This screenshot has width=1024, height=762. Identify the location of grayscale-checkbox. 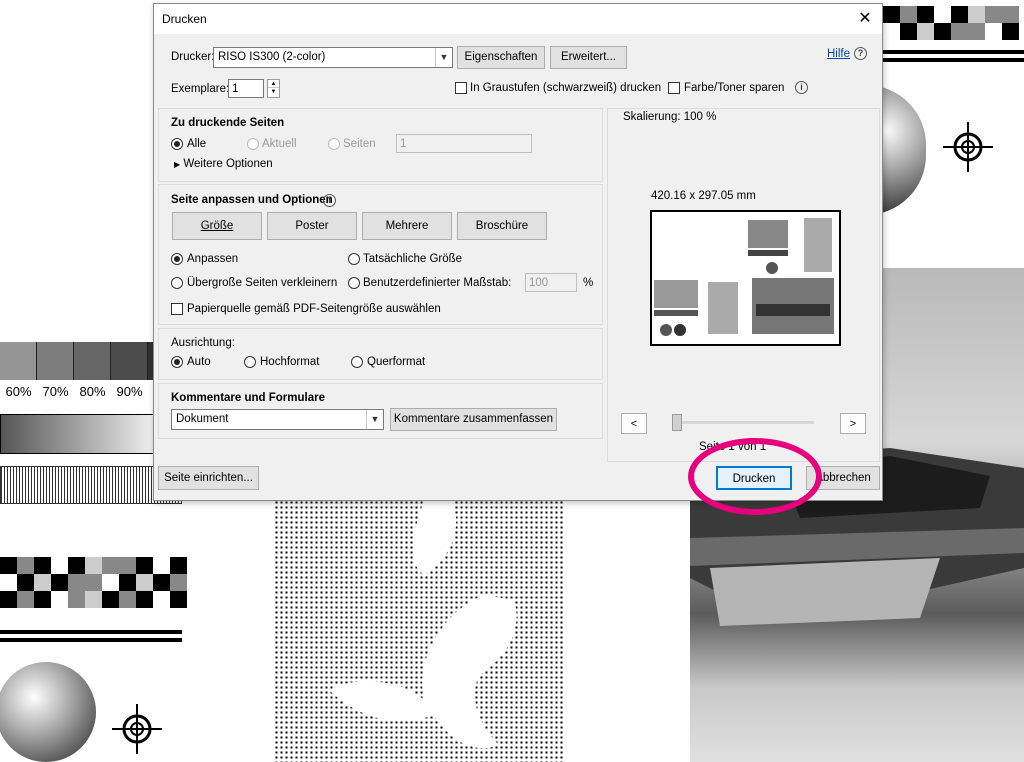
(461, 88).